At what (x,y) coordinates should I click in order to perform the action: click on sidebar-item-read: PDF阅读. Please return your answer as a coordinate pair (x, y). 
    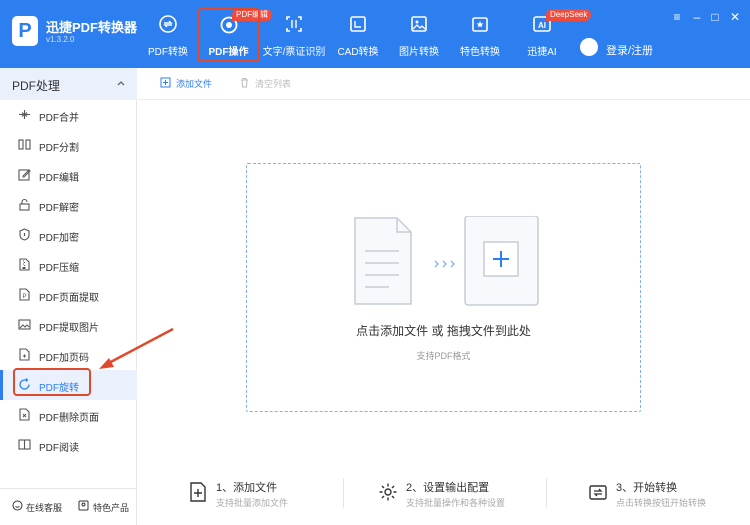
    Looking at the image, I should click on (68, 445).